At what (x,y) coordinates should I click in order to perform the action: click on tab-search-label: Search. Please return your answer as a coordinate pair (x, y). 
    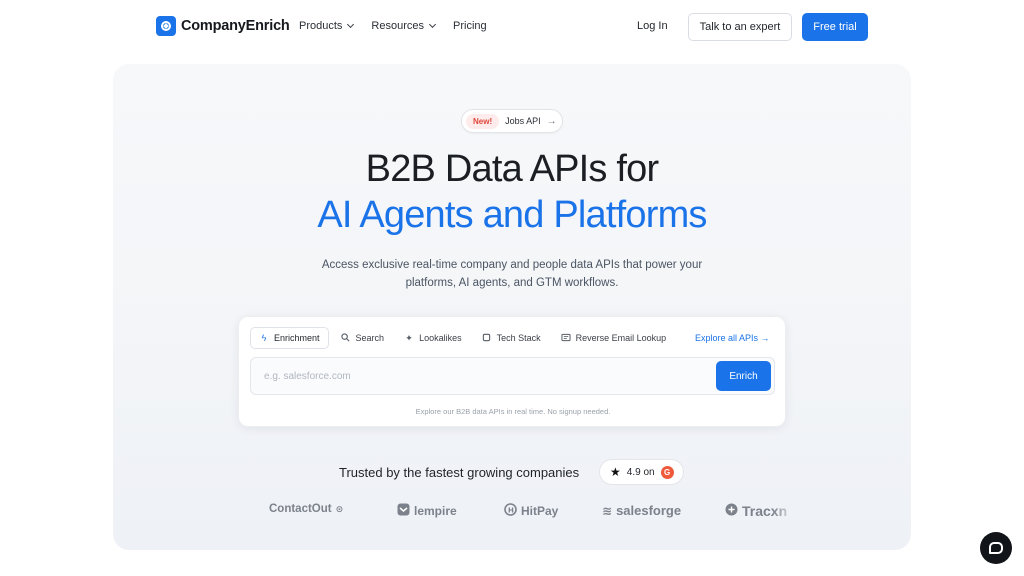
    Looking at the image, I should click on (370, 338).